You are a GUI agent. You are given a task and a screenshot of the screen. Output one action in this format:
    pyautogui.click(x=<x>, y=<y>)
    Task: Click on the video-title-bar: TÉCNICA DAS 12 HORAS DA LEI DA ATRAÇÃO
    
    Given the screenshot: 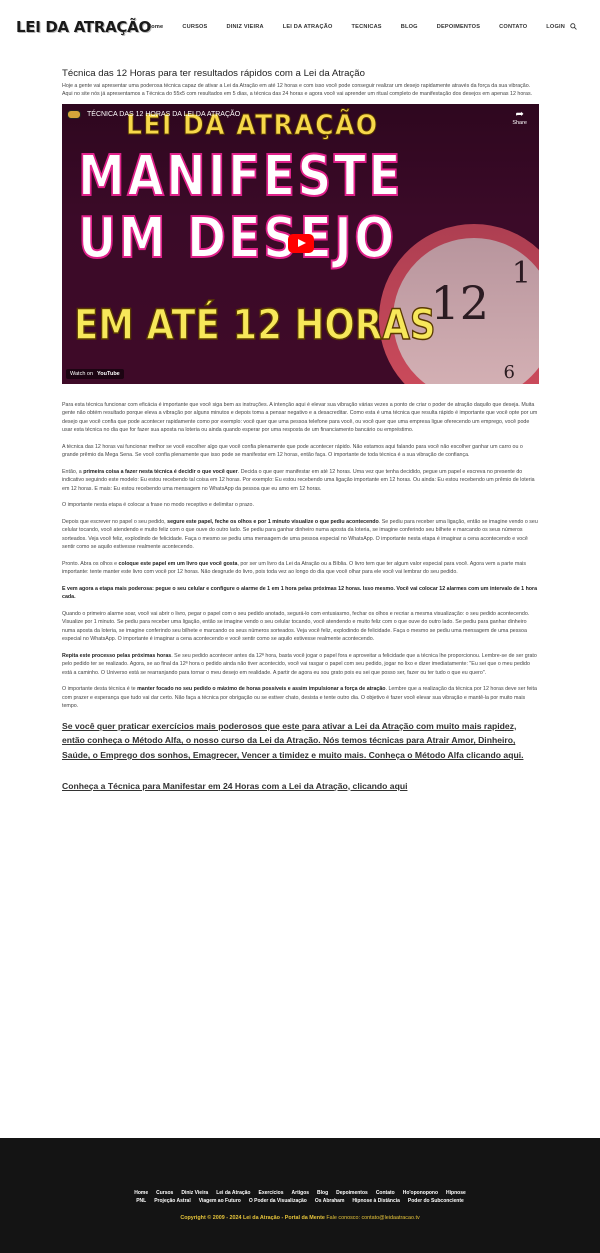 What is the action you would take?
    pyautogui.click(x=153, y=114)
    